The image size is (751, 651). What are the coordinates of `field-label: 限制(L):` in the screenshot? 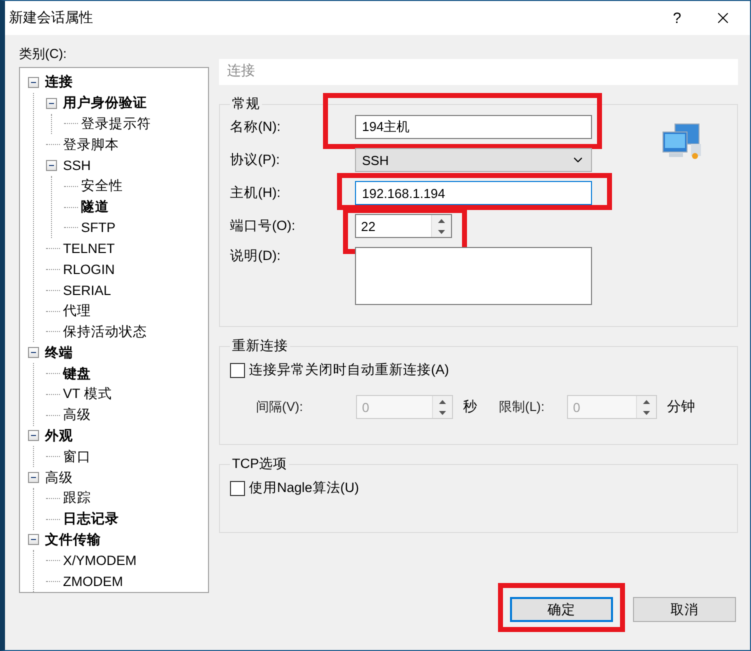 It's located at (522, 407).